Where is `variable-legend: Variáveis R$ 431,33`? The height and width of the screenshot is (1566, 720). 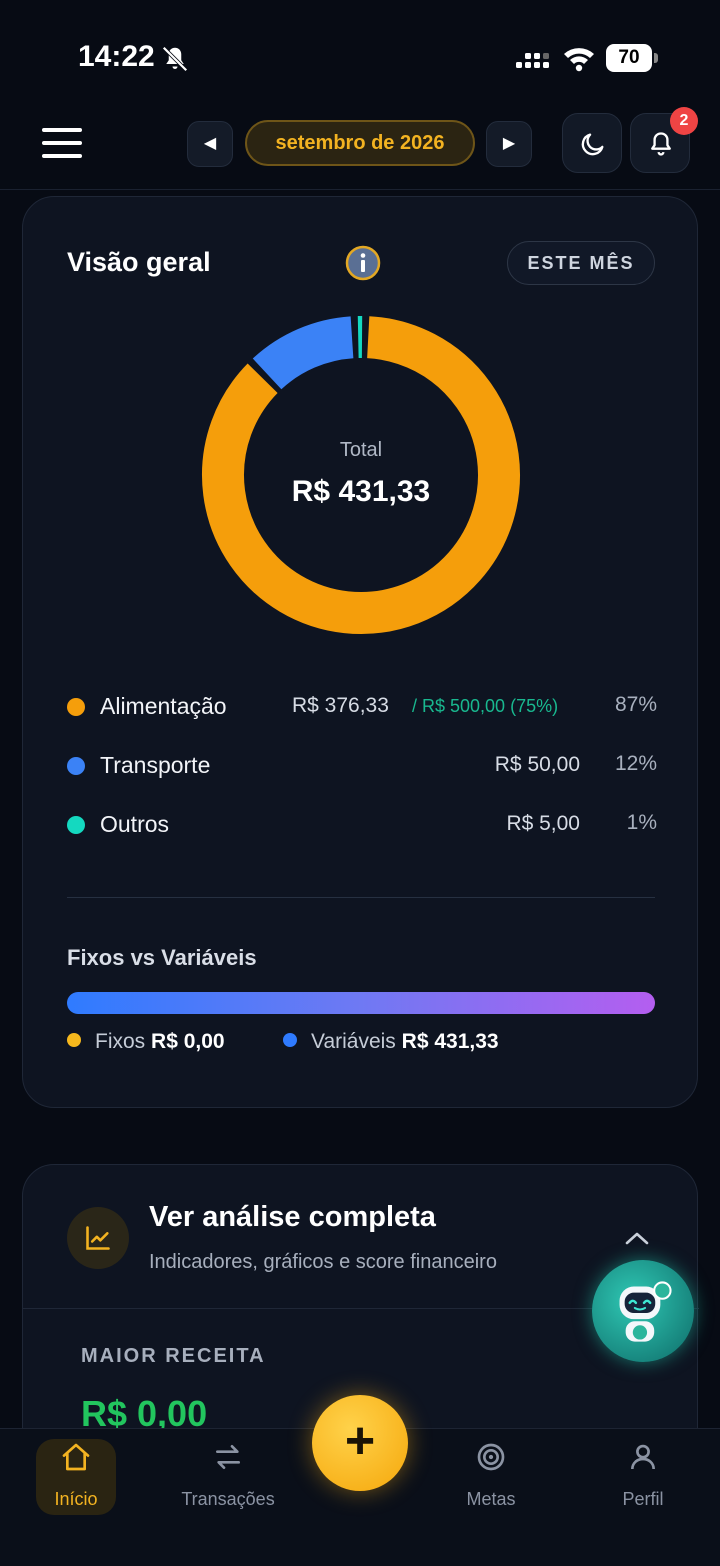 variable-legend: Variáveis R$ 431,33 is located at coordinates (391, 1045).